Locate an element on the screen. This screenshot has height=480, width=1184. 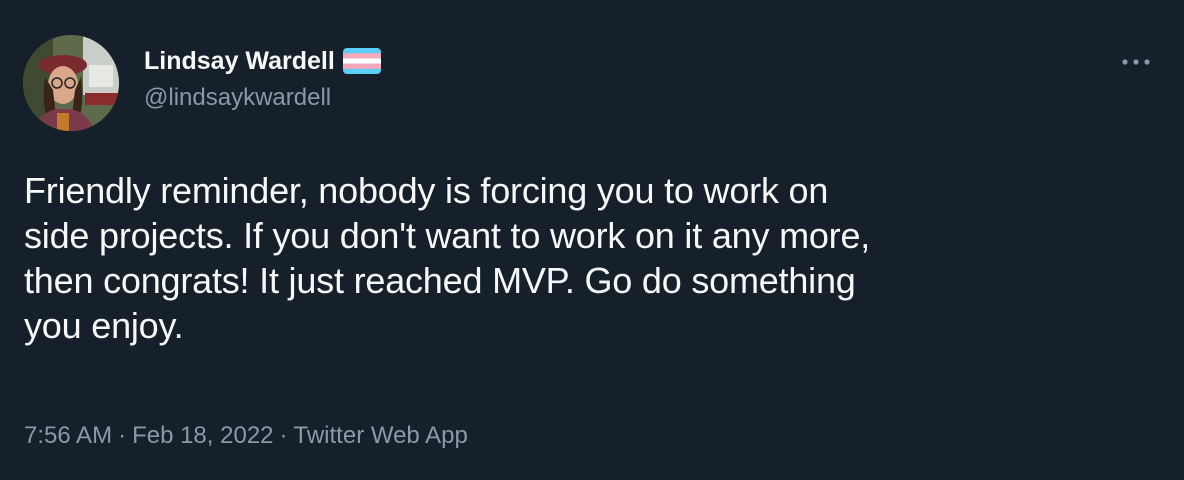
avatar is located at coordinates (71, 83).